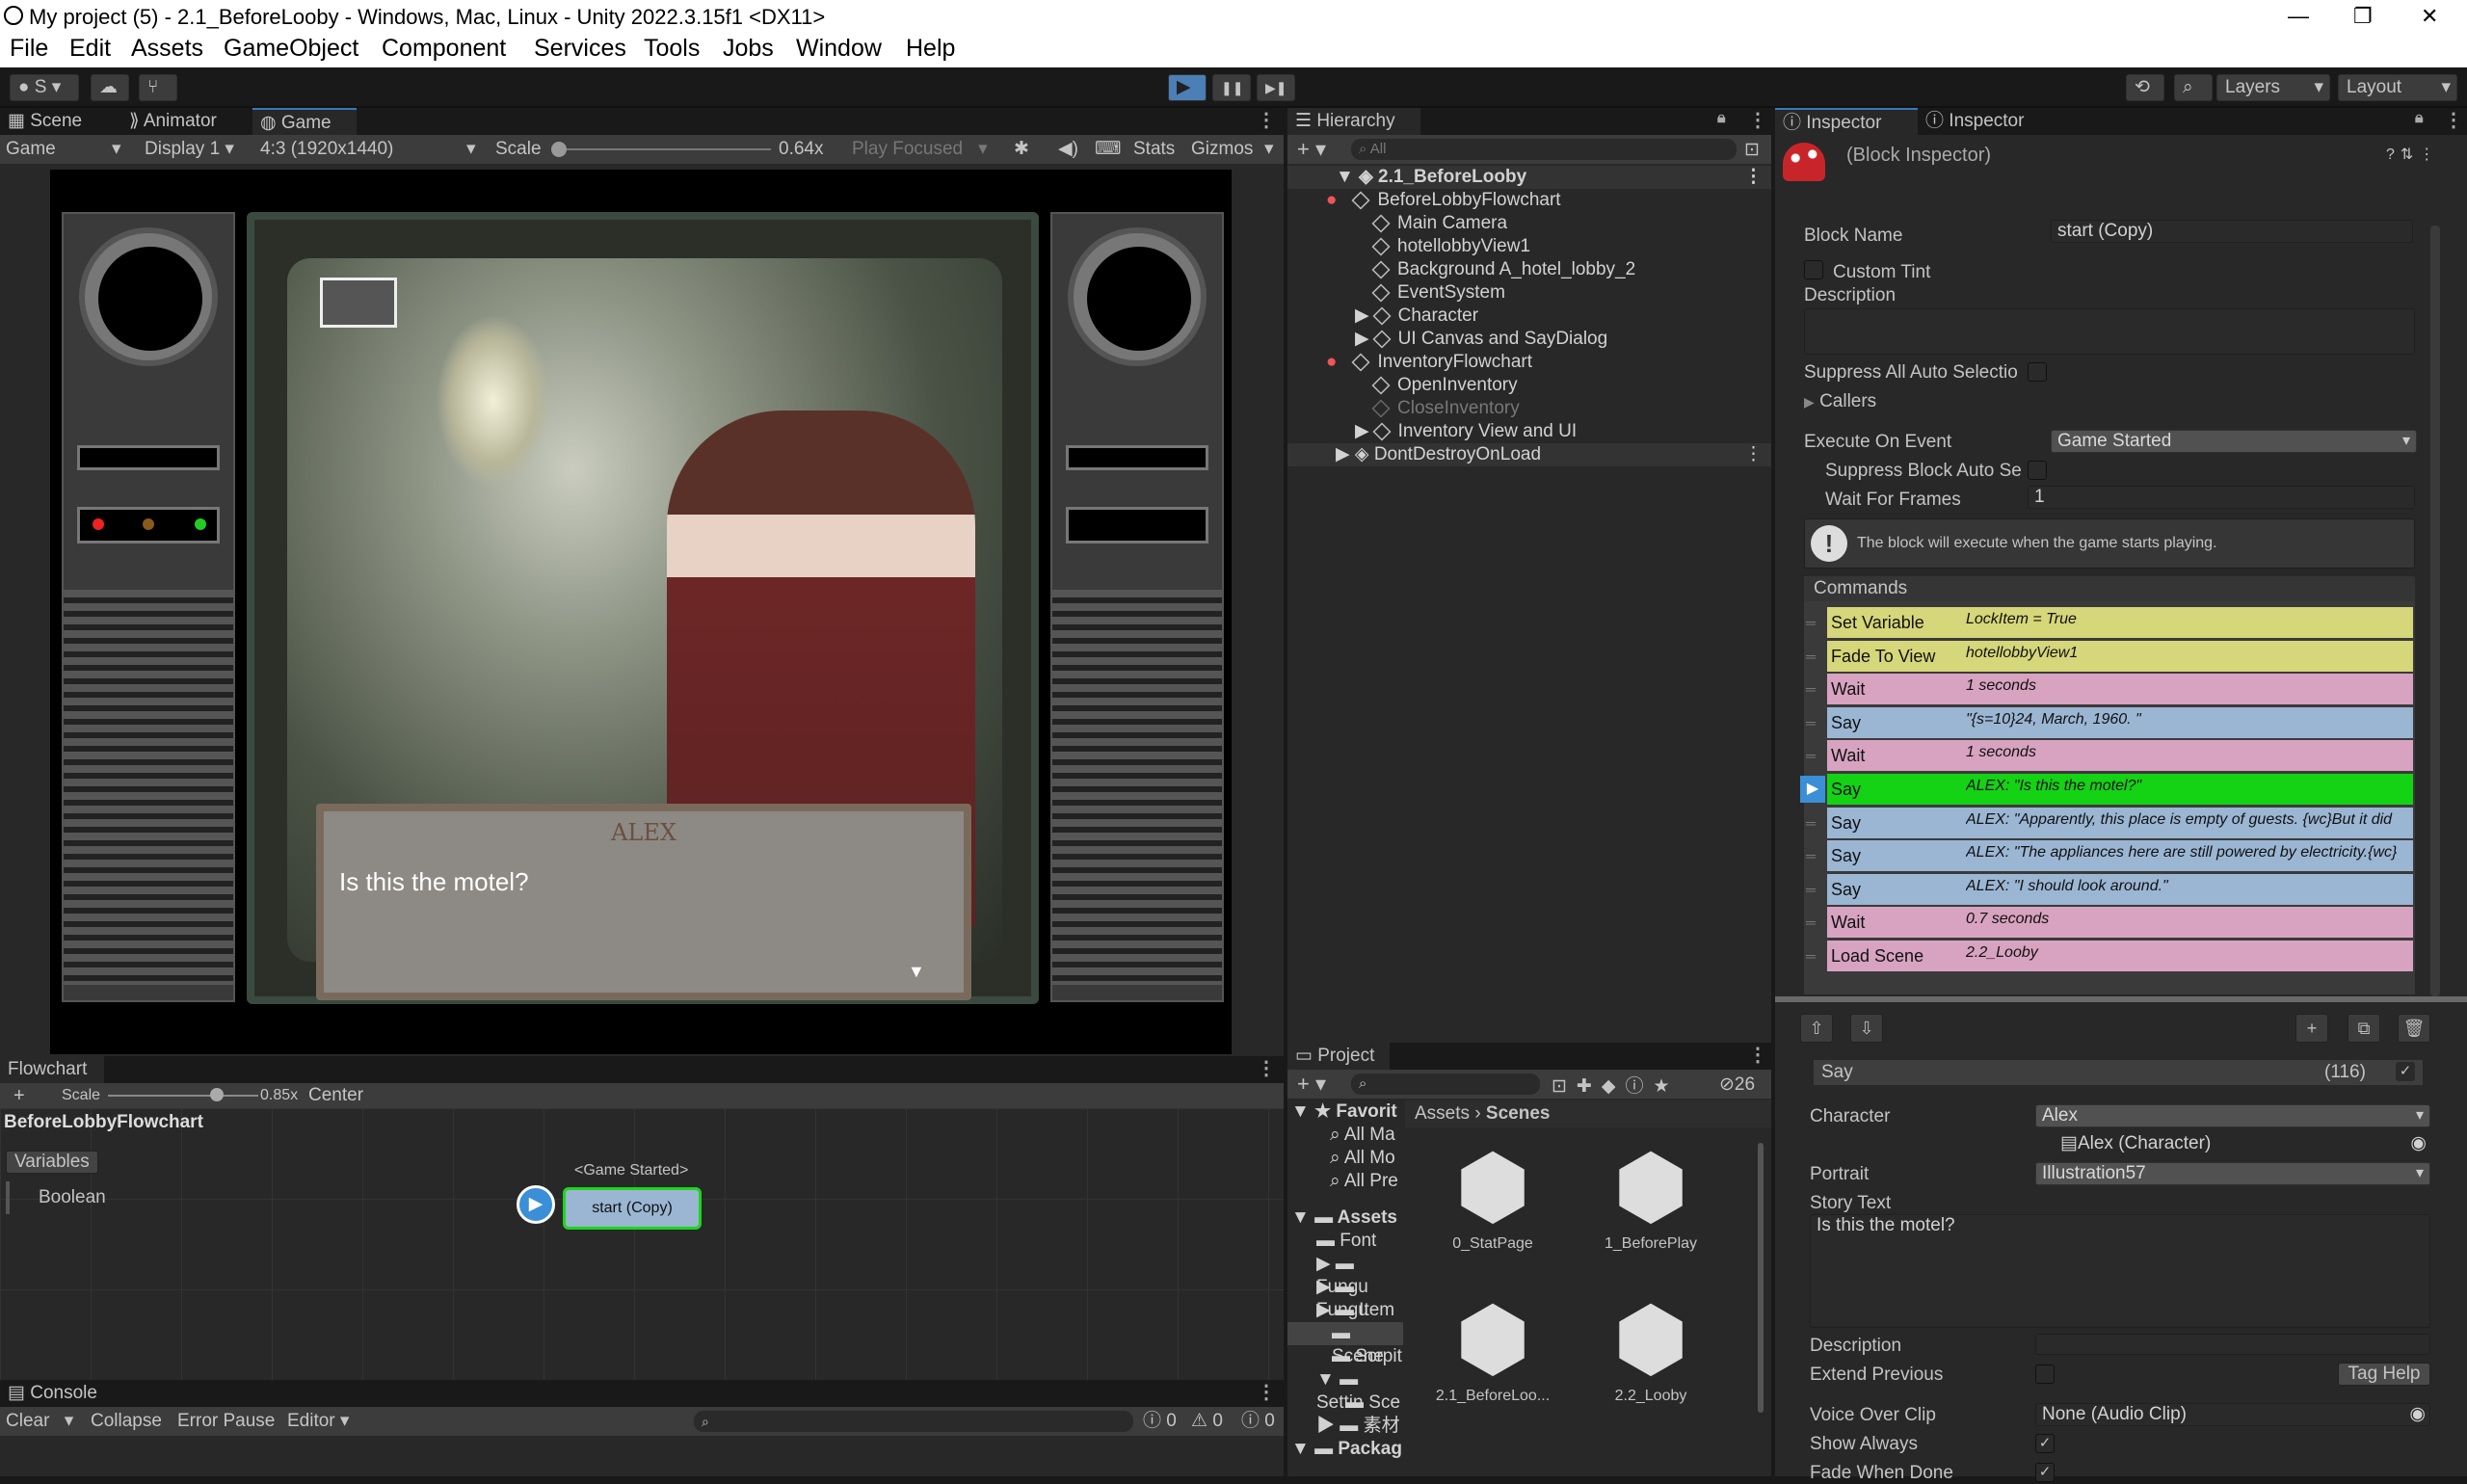 This screenshot has height=1484, width=2467. Describe the element at coordinates (643, 902) in the screenshot. I see `say-dialog: ALEX Is this the motel? ▼` at that location.